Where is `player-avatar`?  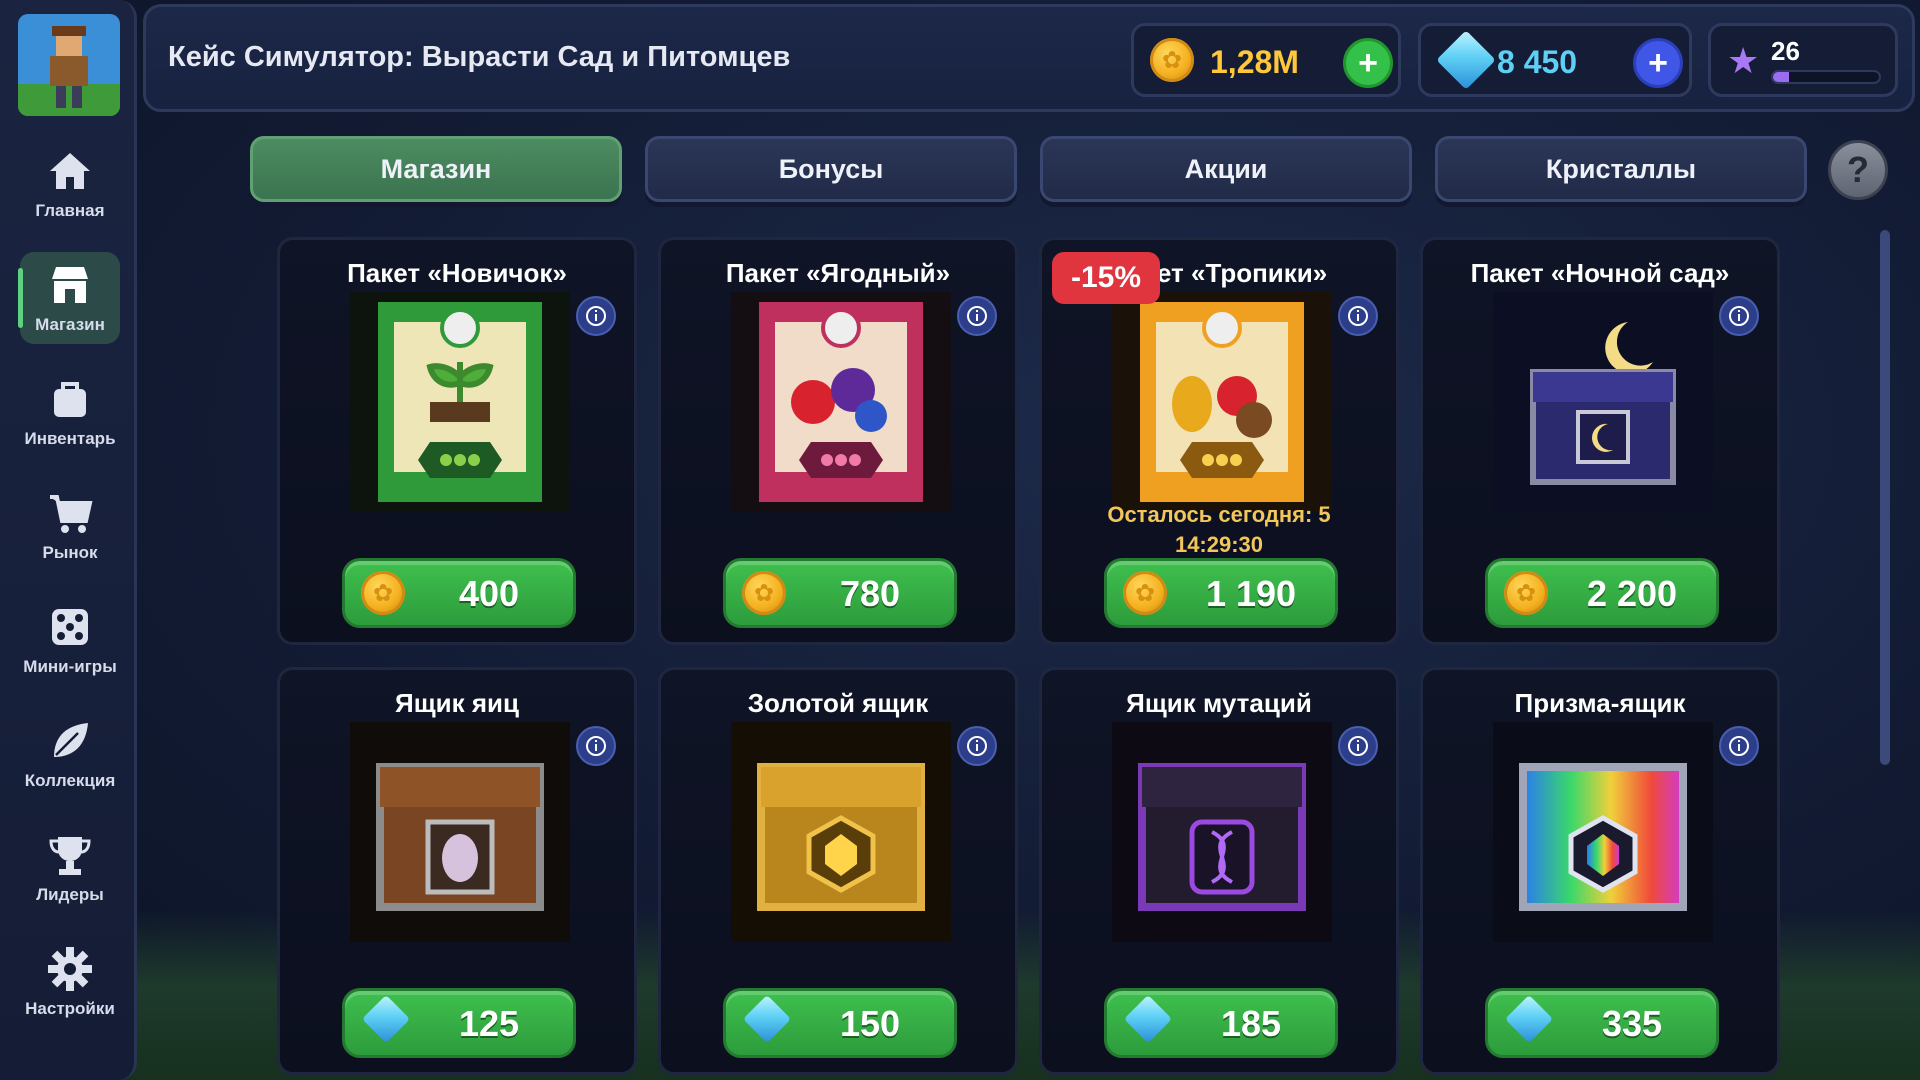 player-avatar is located at coordinates (69, 65).